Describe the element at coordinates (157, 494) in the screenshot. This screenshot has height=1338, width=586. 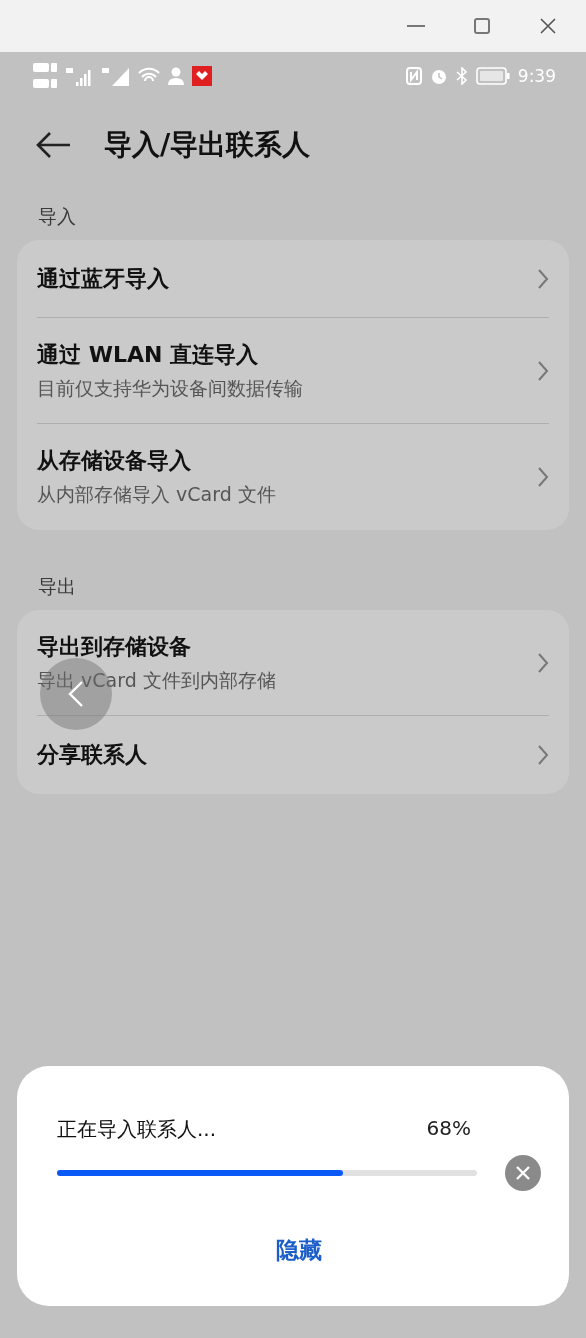
I see `item-subtitle: 从内部存储导入 vCard 文件` at that location.